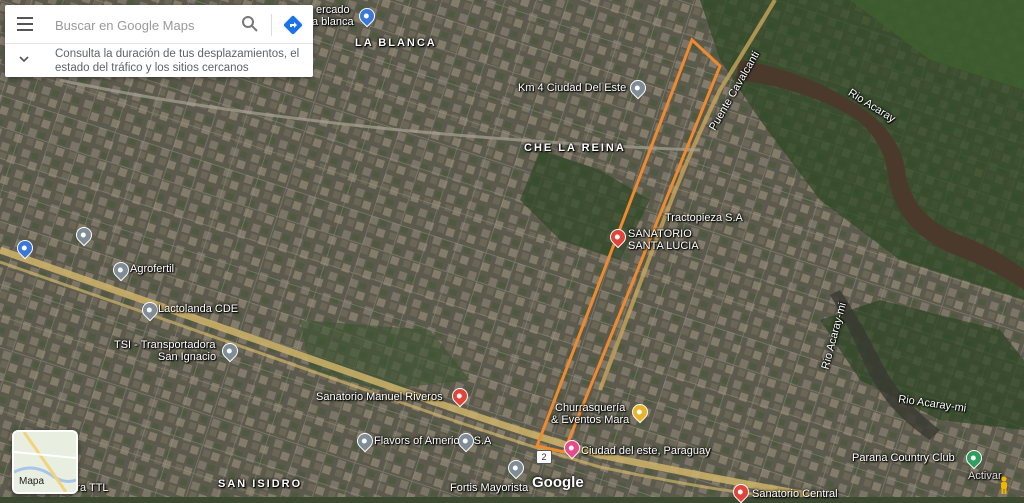 The width and height of the screenshot is (1024, 503). I want to click on search-row, so click(159, 24).